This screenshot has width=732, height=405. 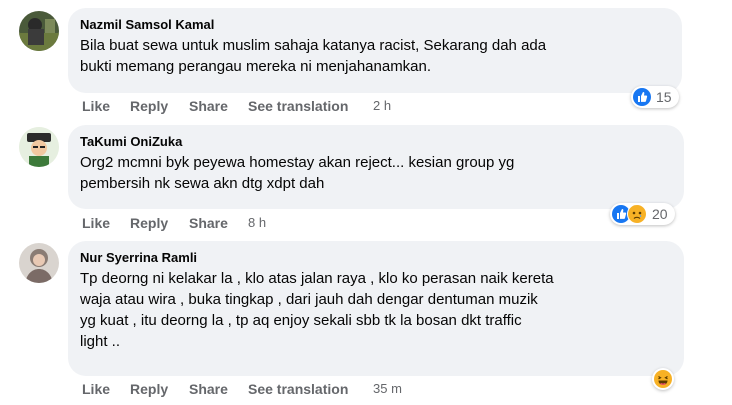 I want to click on comment-author: Nazmil Samsol Kamal, so click(x=375, y=24).